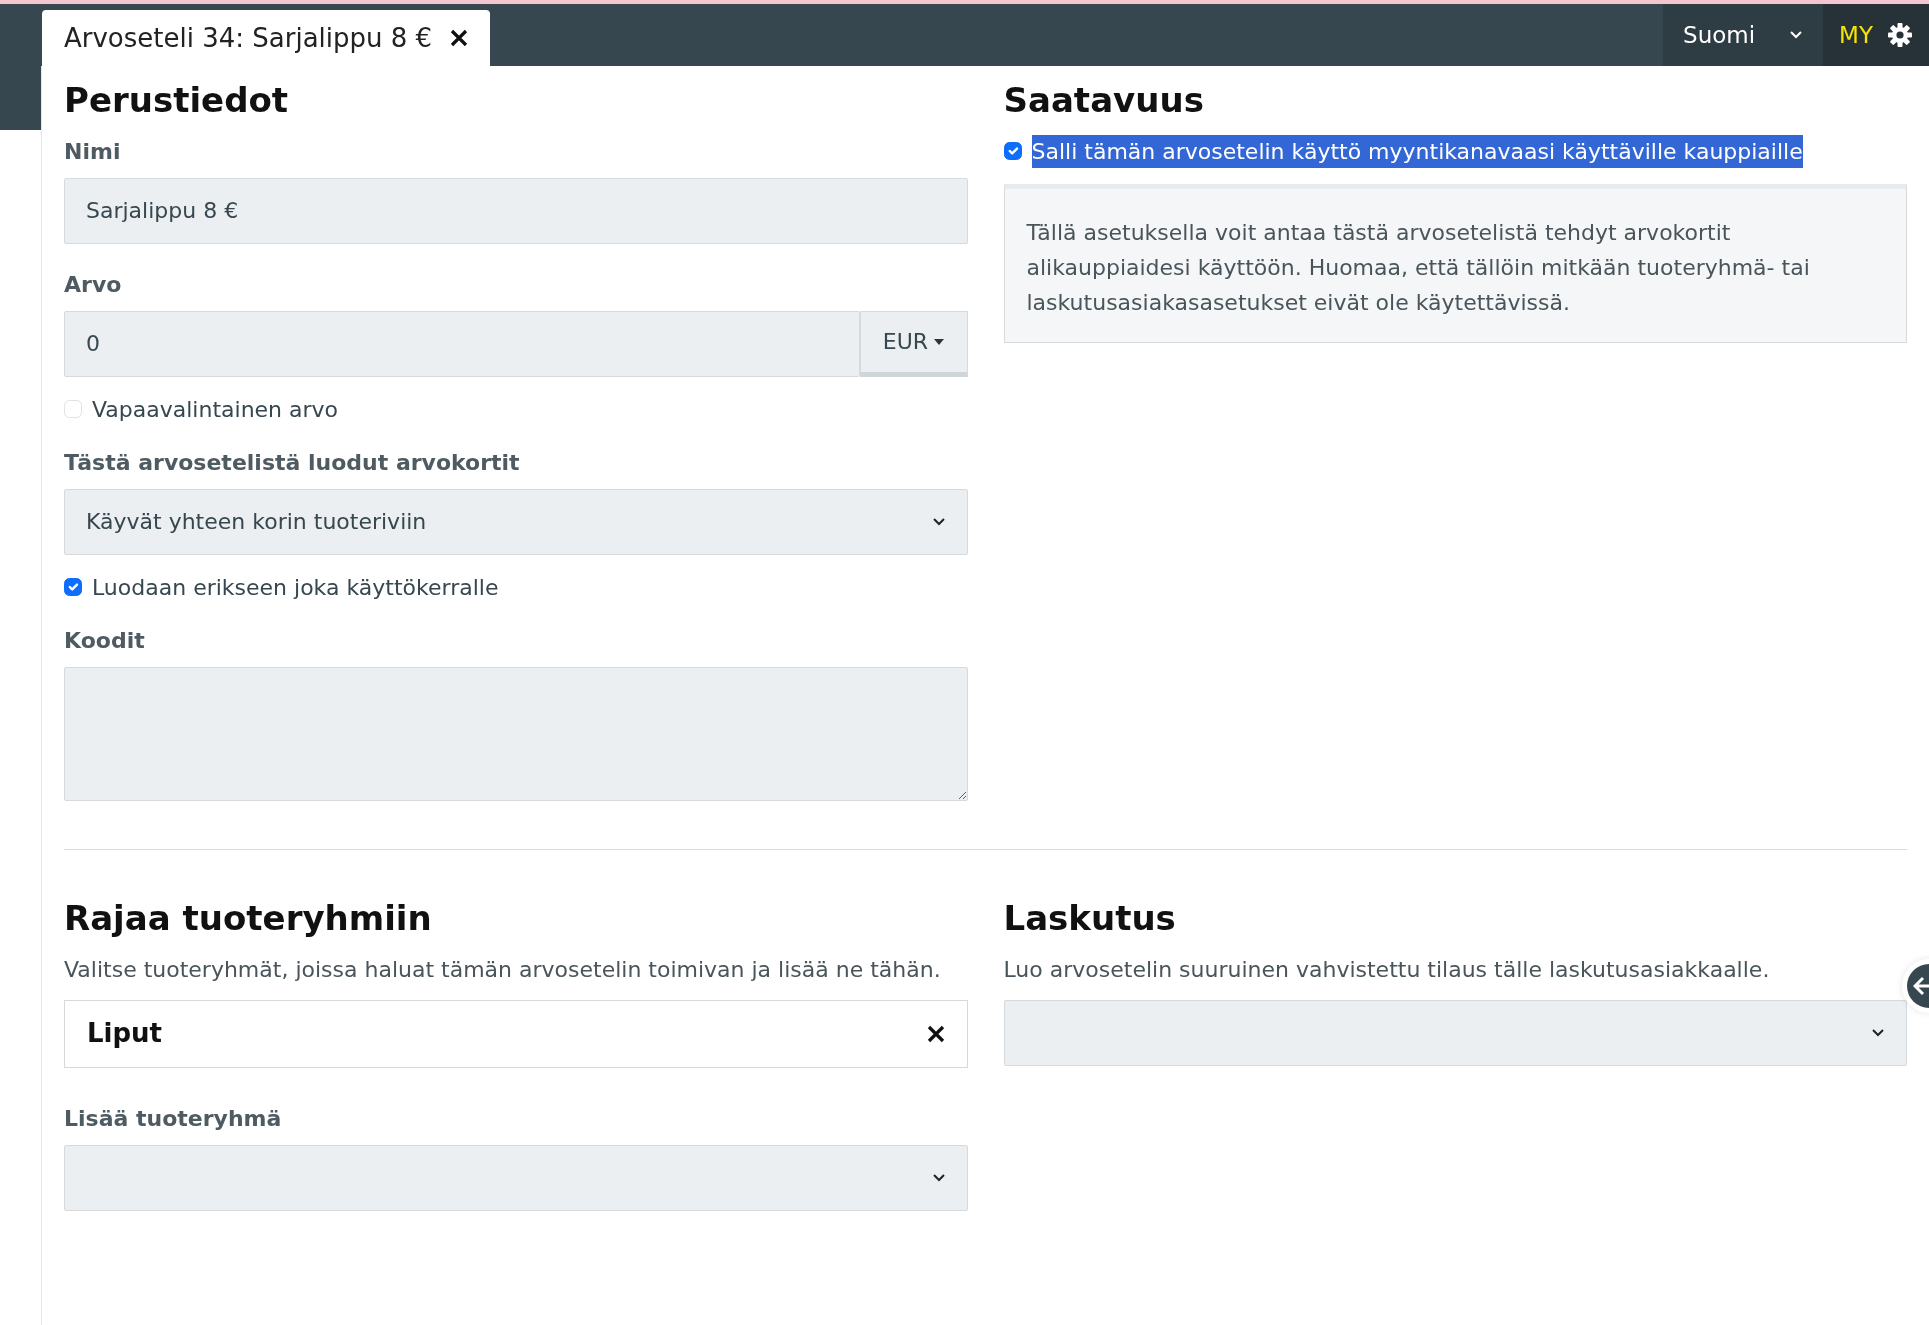 The width and height of the screenshot is (1929, 1325). Describe the element at coordinates (215, 409) in the screenshot. I see `checkbox-label: Vapaavalintainen arvo` at that location.